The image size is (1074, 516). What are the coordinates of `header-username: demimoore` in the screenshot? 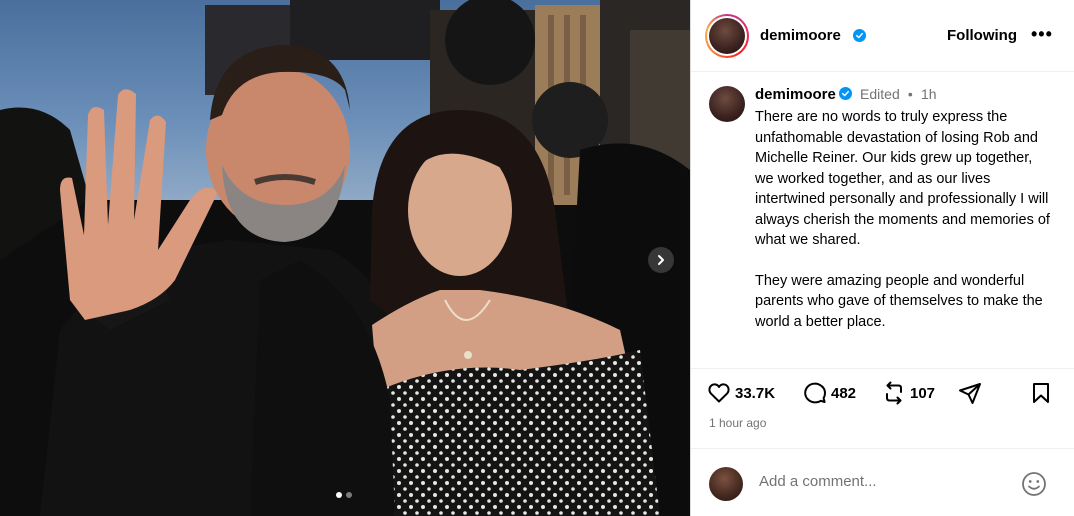 It's located at (800, 35).